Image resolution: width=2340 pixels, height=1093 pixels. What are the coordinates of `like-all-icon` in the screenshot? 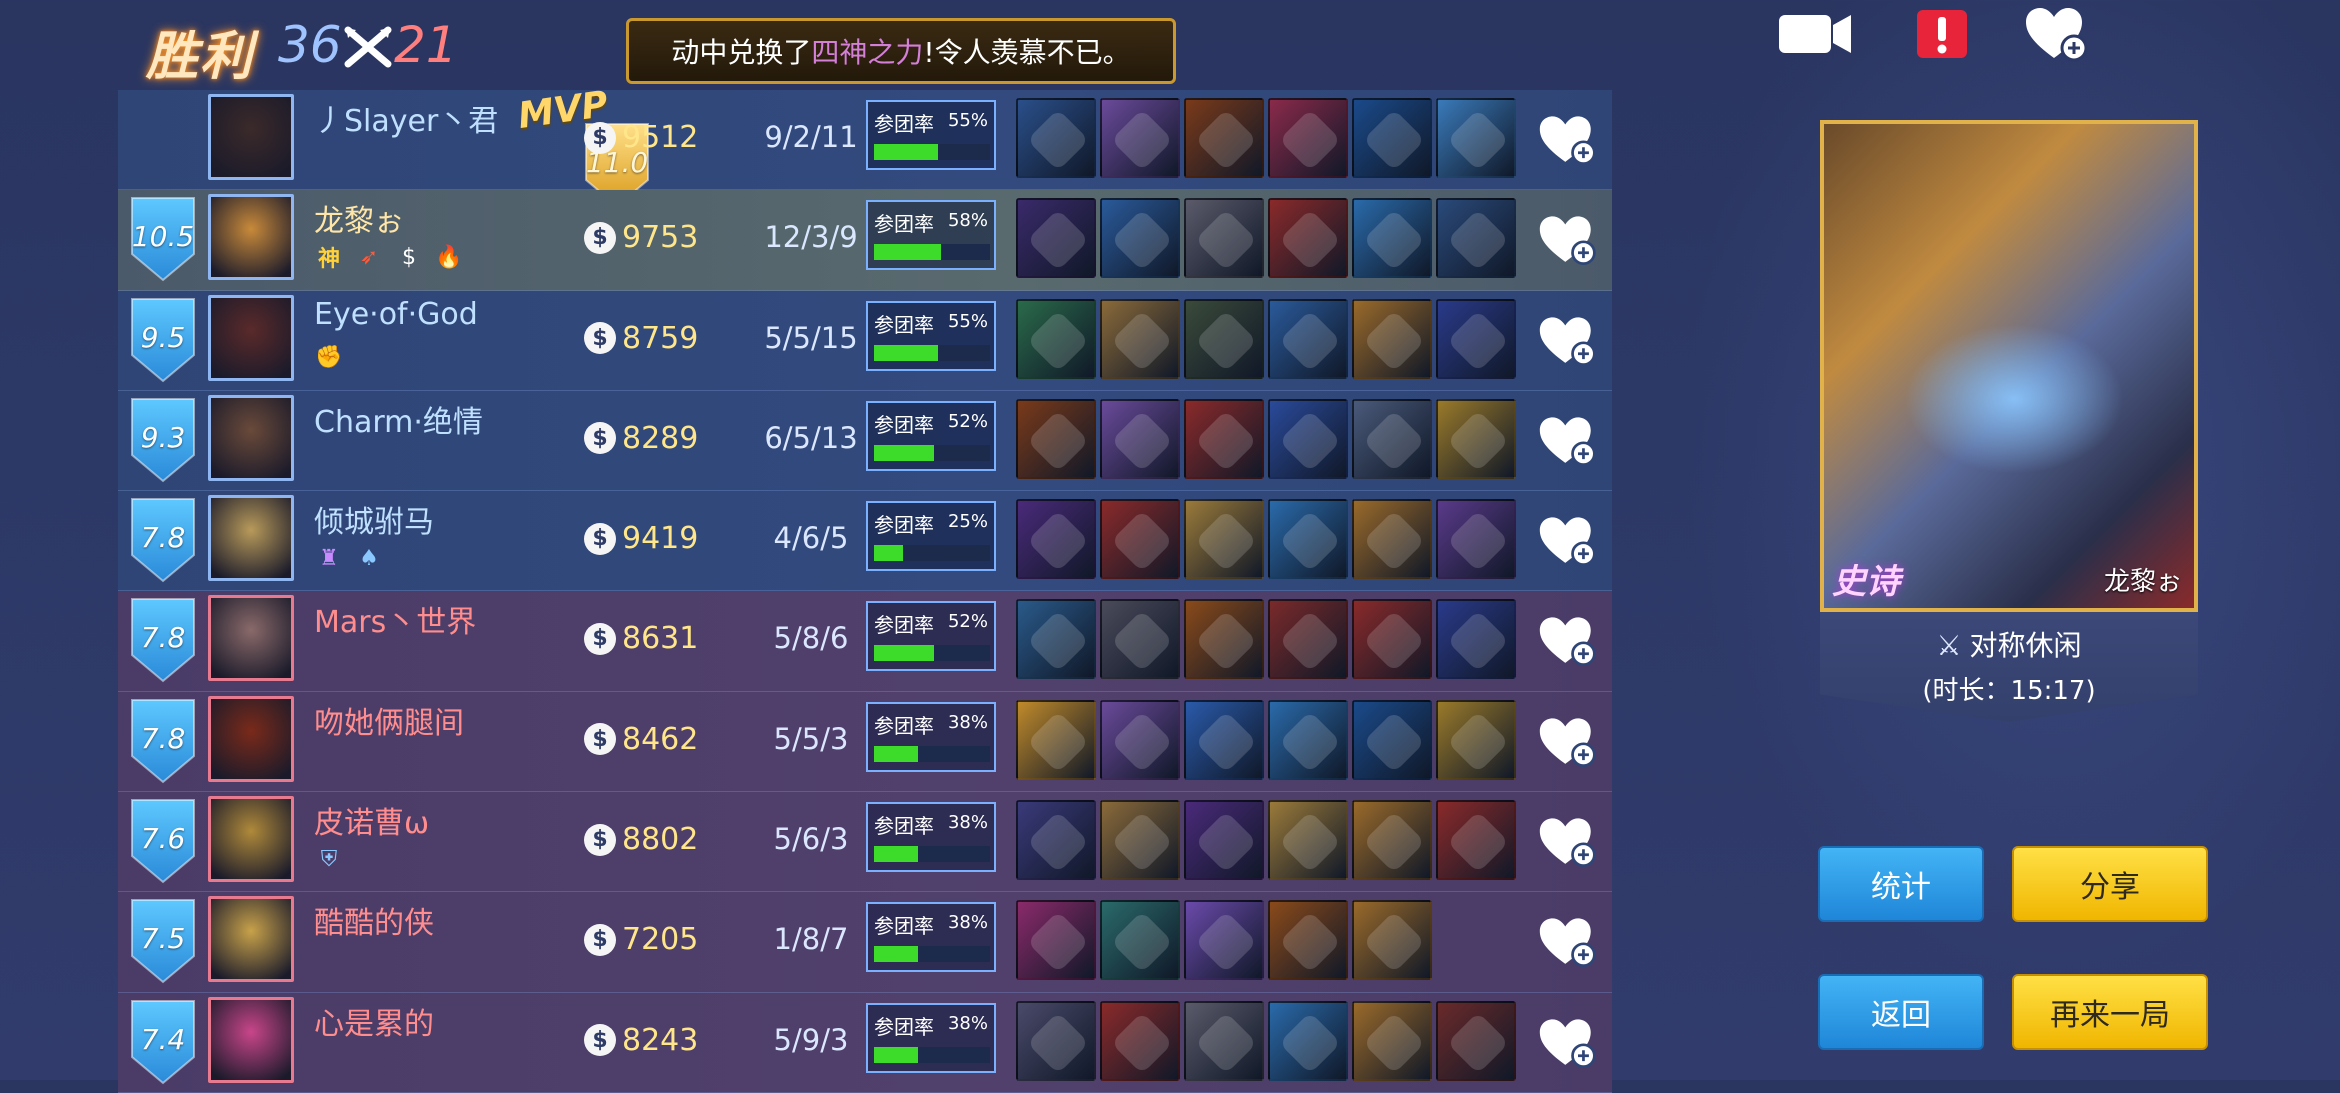 It's located at (2057, 35).